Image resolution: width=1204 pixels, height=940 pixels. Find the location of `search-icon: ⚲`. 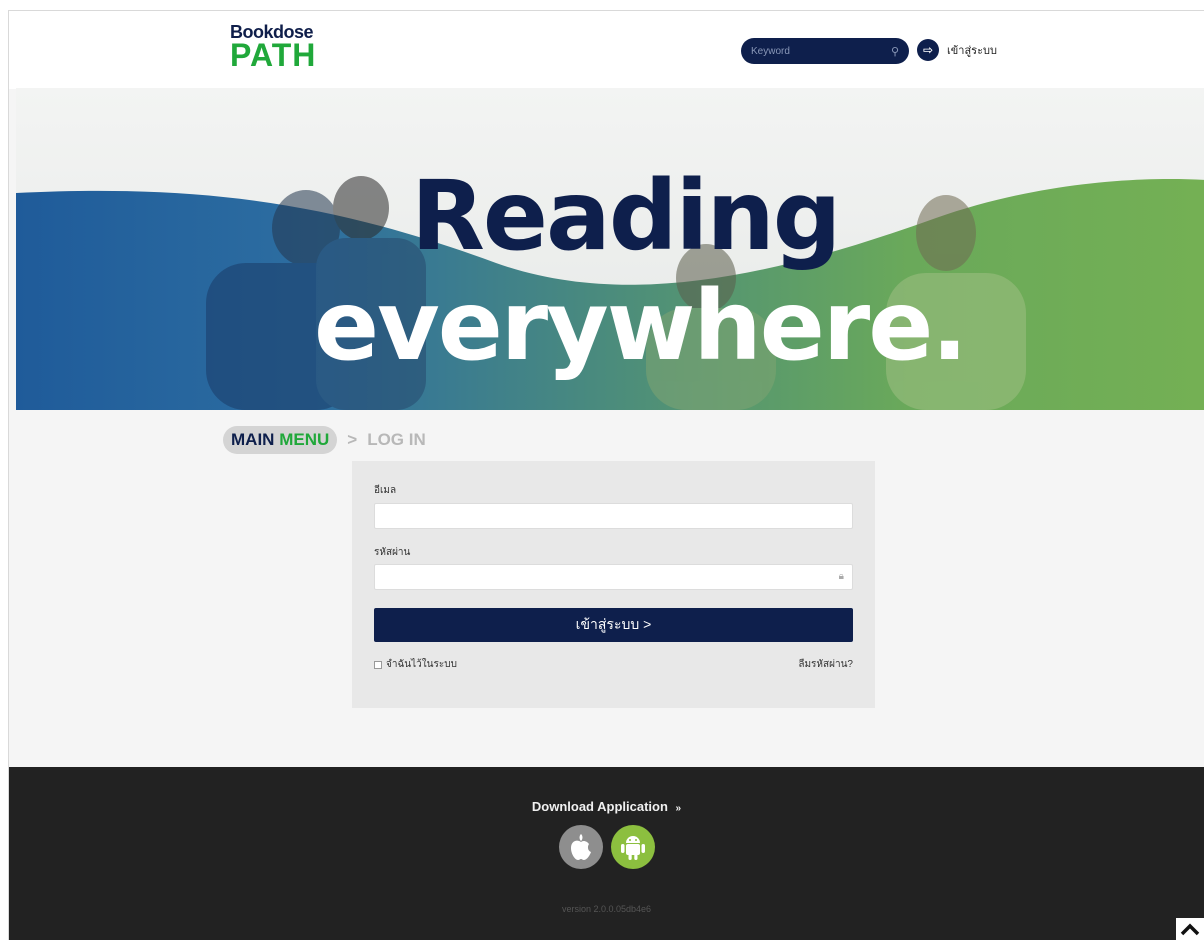

search-icon: ⚲ is located at coordinates (895, 51).